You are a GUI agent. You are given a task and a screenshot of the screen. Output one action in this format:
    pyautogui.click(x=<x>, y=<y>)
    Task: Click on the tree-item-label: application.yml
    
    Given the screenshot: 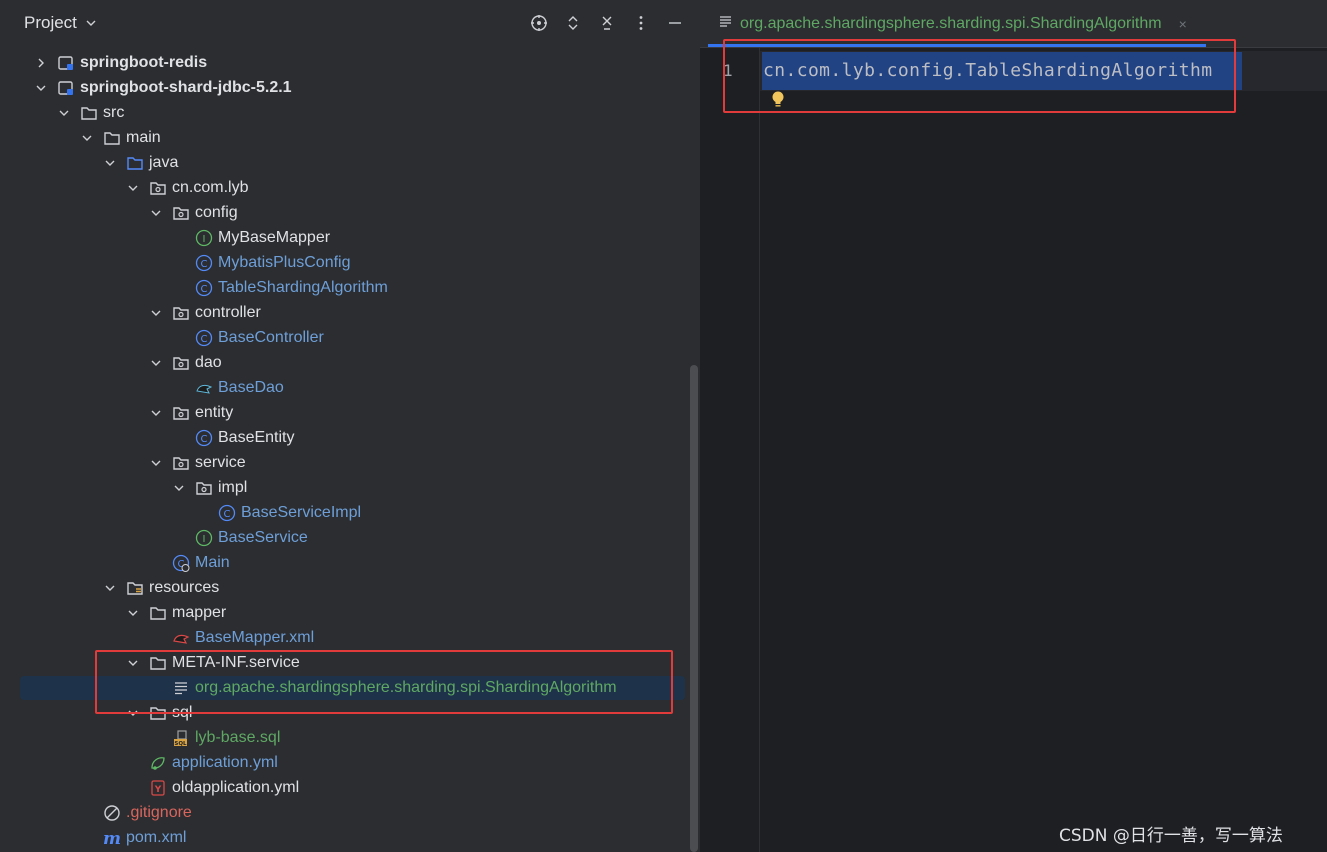 What is the action you would take?
    pyautogui.click(x=225, y=762)
    